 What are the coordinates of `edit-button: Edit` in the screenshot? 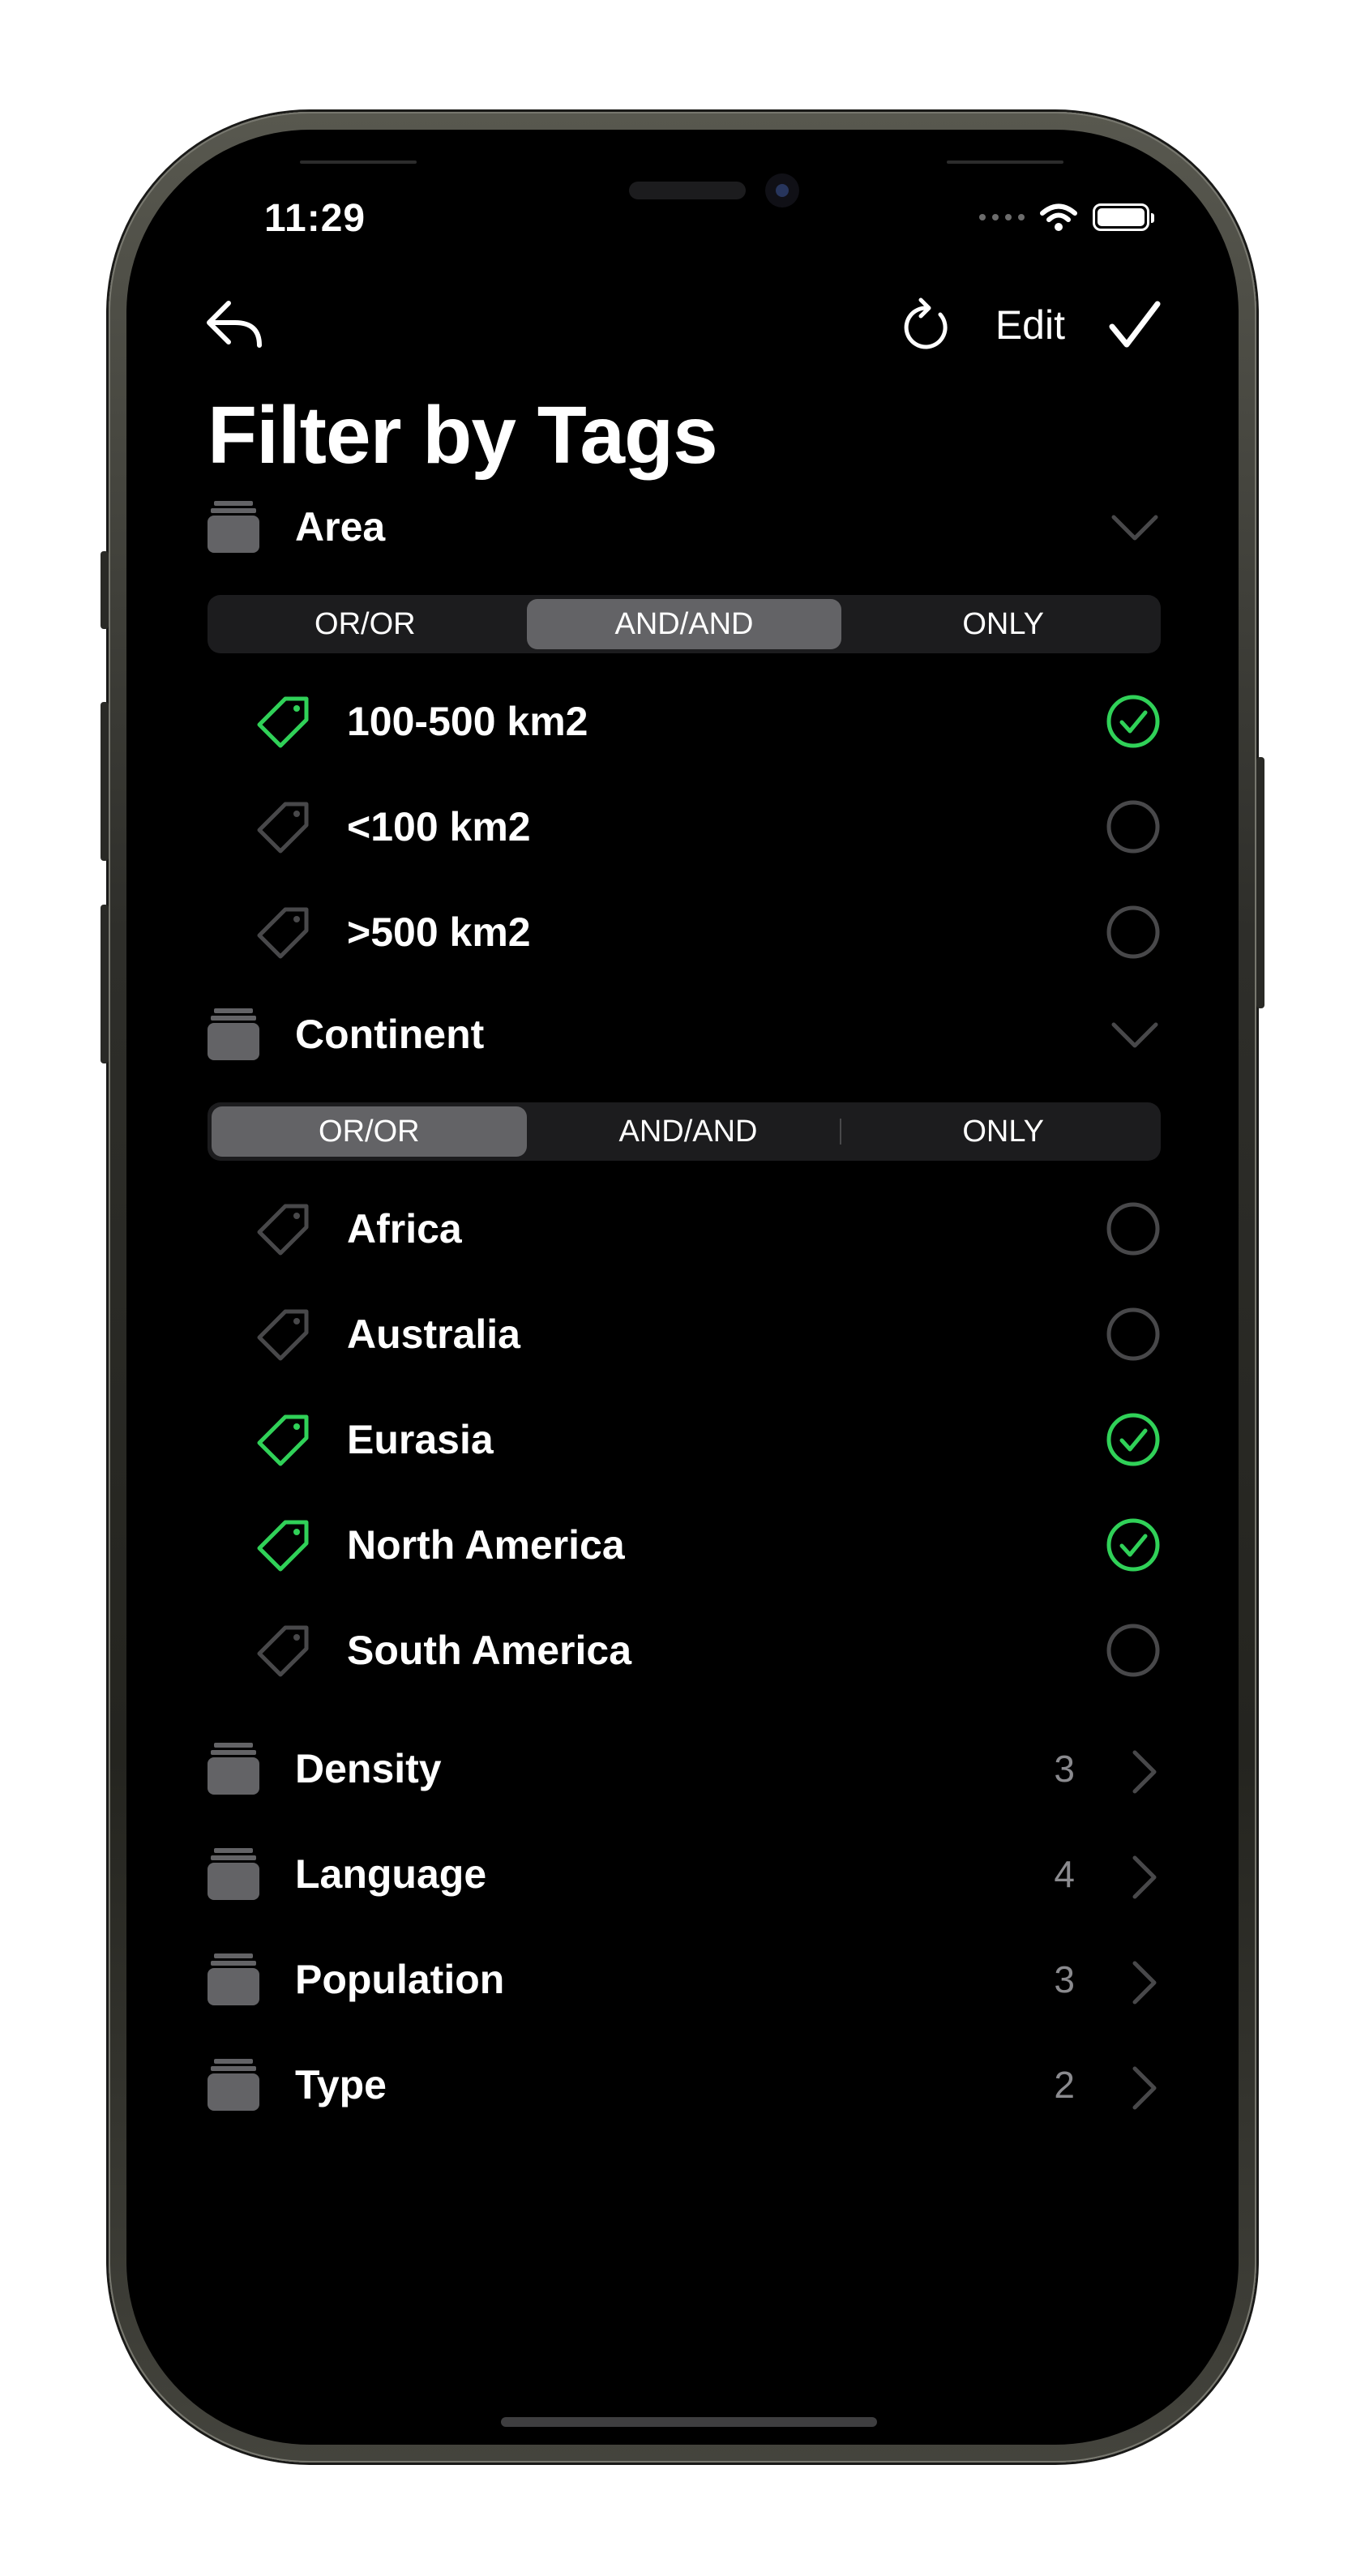 It's located at (1030, 325).